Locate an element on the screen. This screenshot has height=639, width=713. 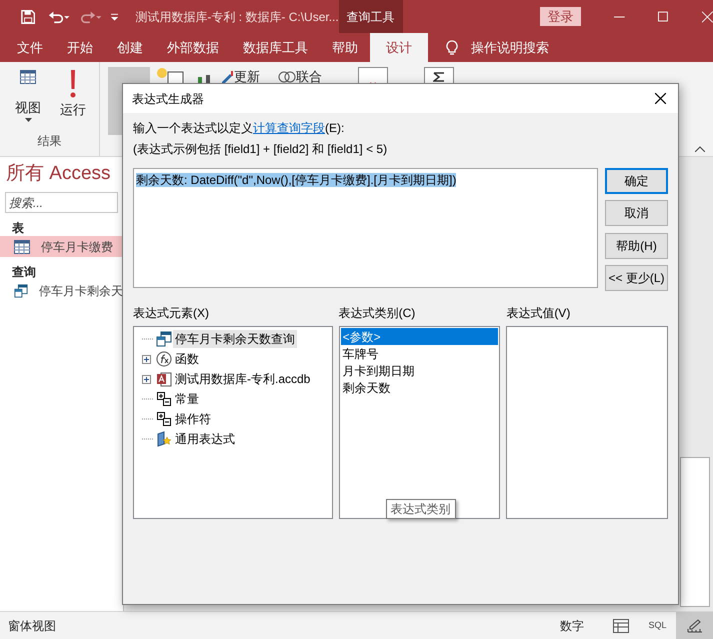
status-text: 窗体视图 is located at coordinates (32, 626).